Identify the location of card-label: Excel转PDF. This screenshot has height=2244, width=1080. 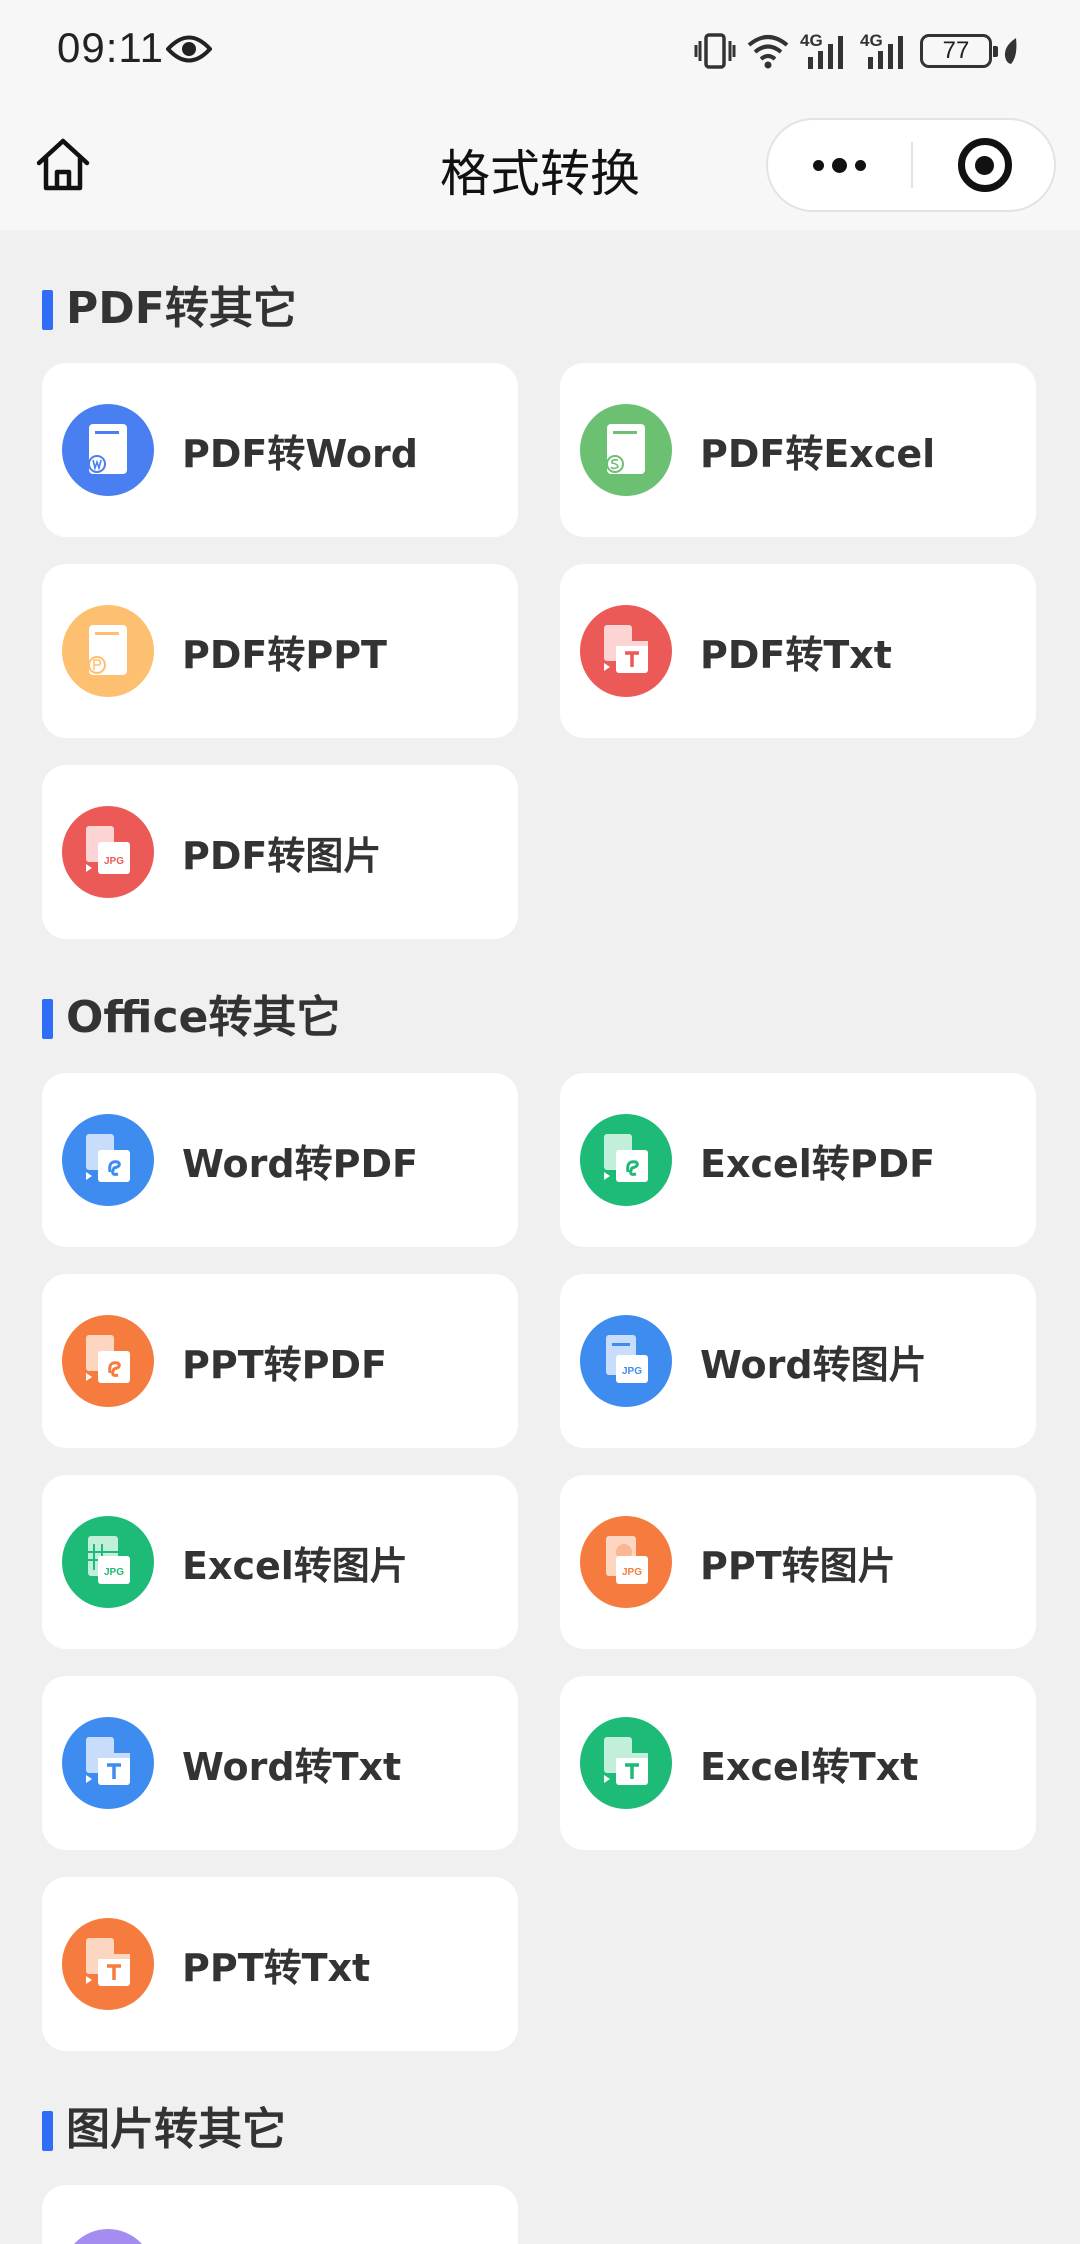
(818, 1163).